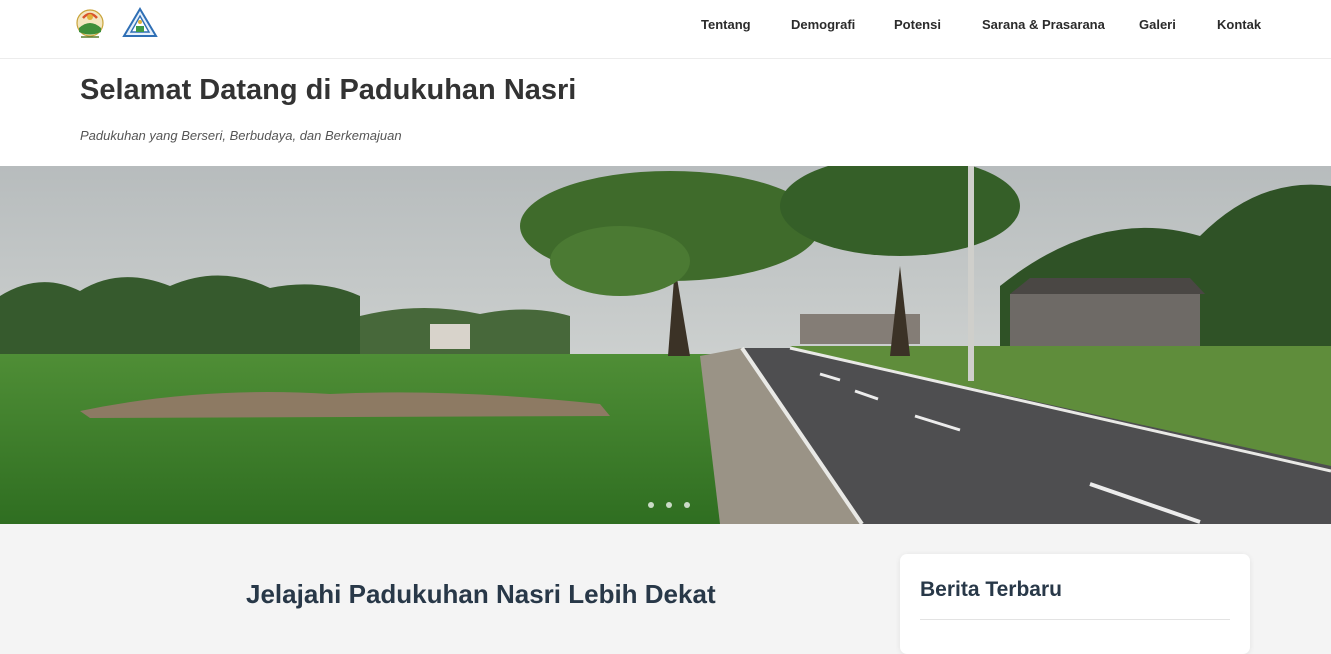  What do you see at coordinates (140, 23) in the screenshot?
I see `triangle-emblem-icon` at bounding box center [140, 23].